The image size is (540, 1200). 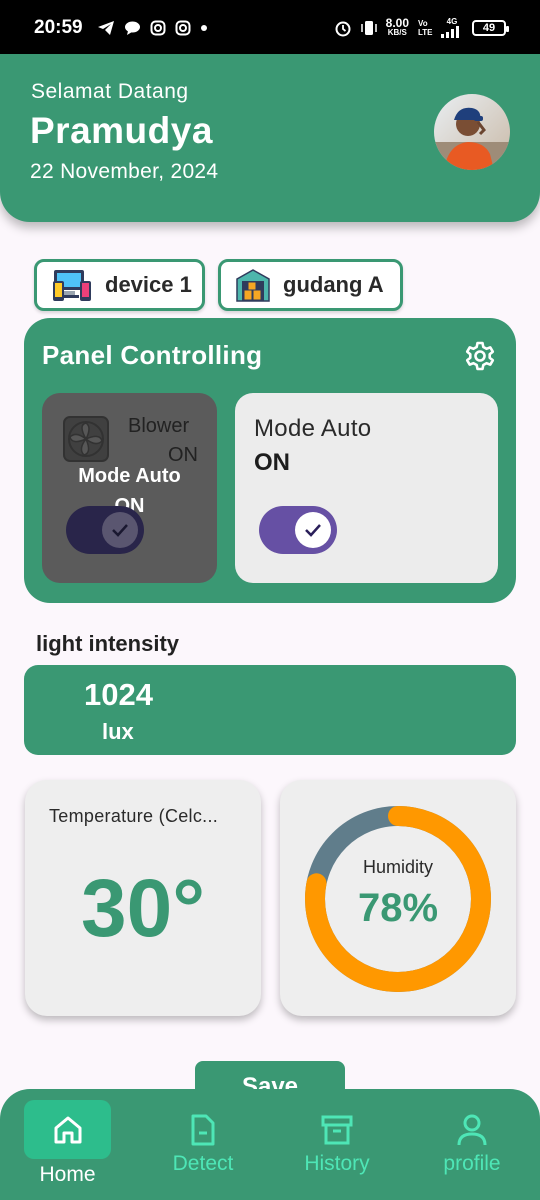 What do you see at coordinates (67, 1174) in the screenshot?
I see `nav-home-label: Home` at bounding box center [67, 1174].